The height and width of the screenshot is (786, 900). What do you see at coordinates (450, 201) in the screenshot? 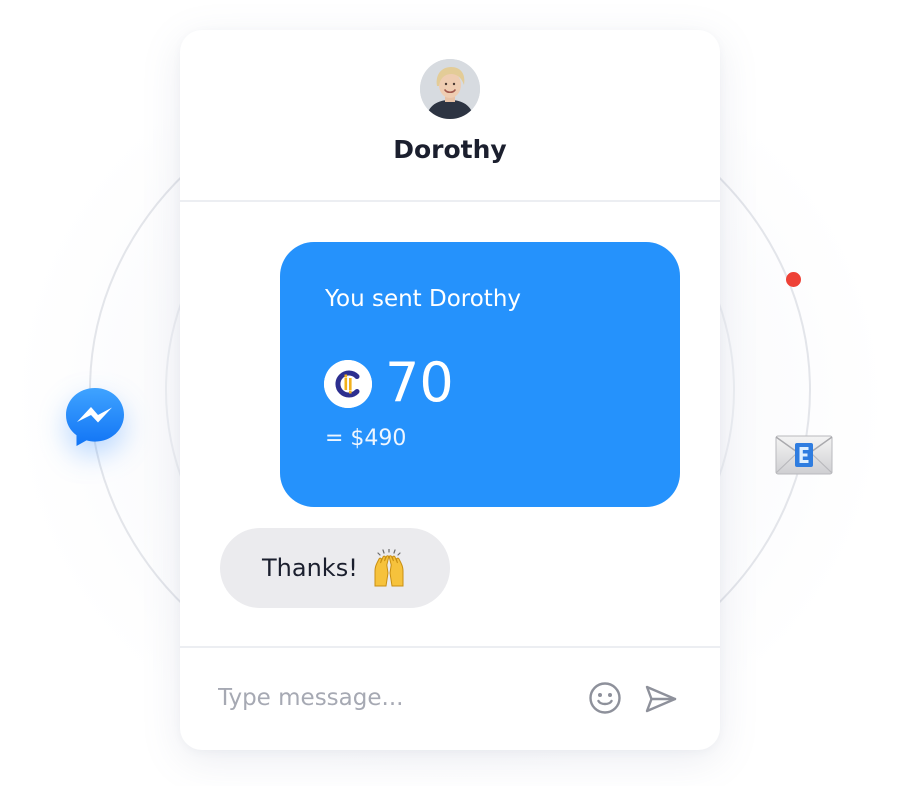
I see `header-divider` at bounding box center [450, 201].